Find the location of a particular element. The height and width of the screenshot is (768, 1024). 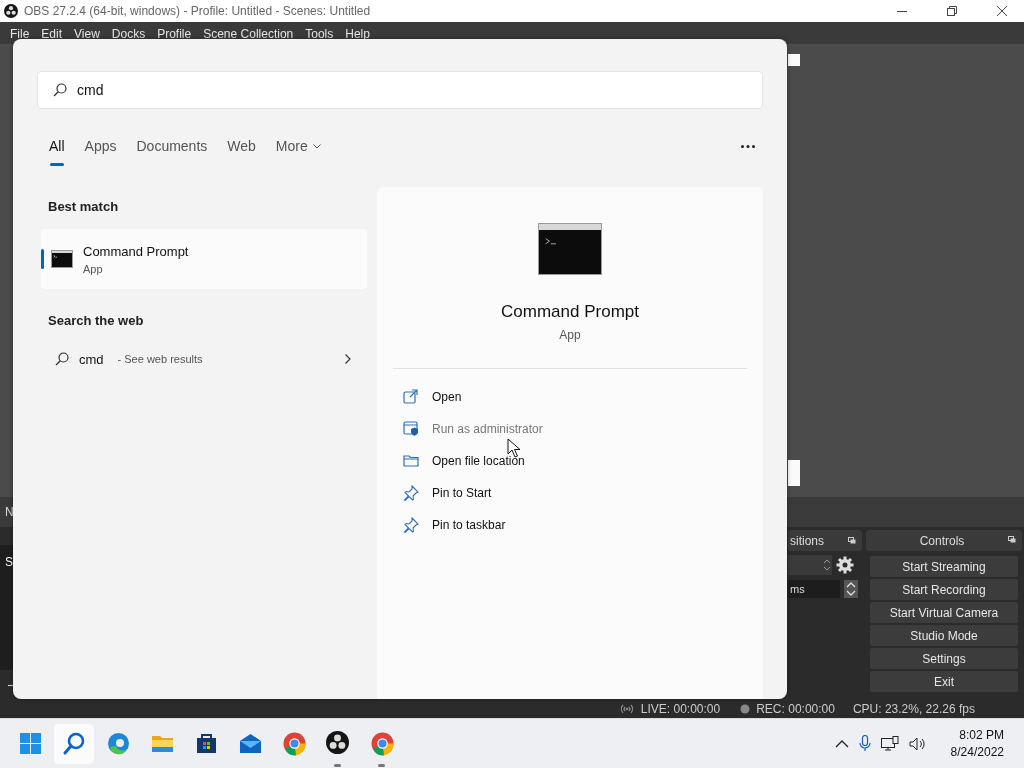

duration-field: ms is located at coordinates (814, 589).